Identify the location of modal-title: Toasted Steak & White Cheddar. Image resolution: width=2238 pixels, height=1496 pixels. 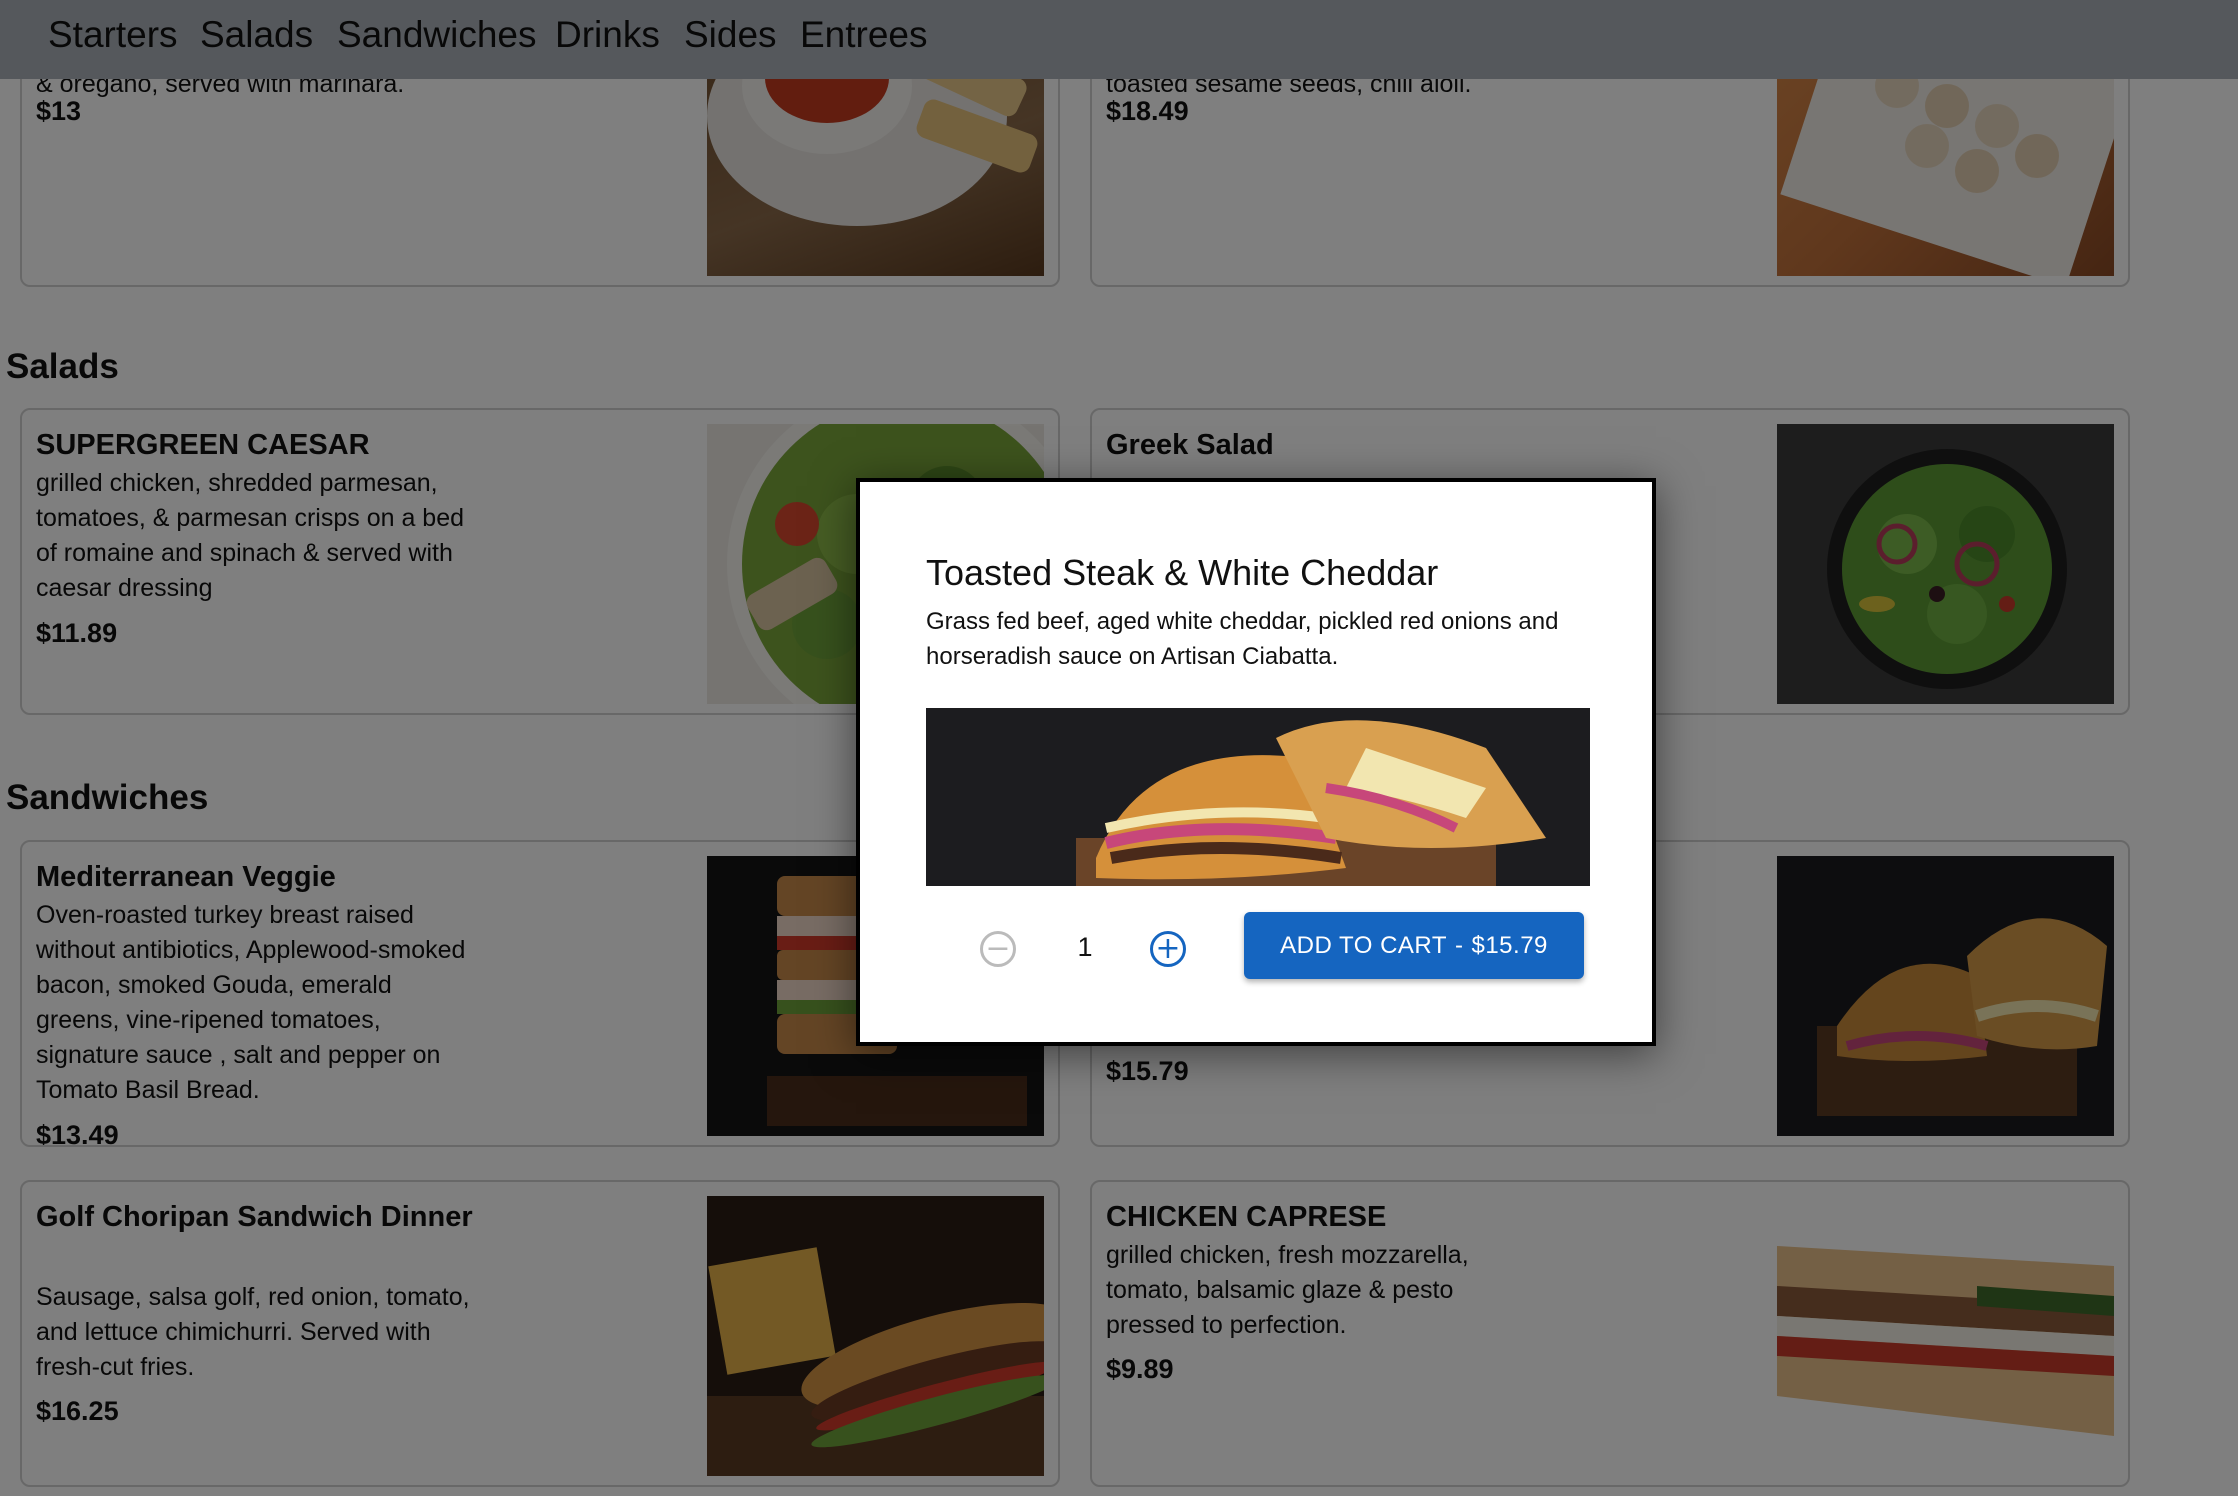
(1182, 572).